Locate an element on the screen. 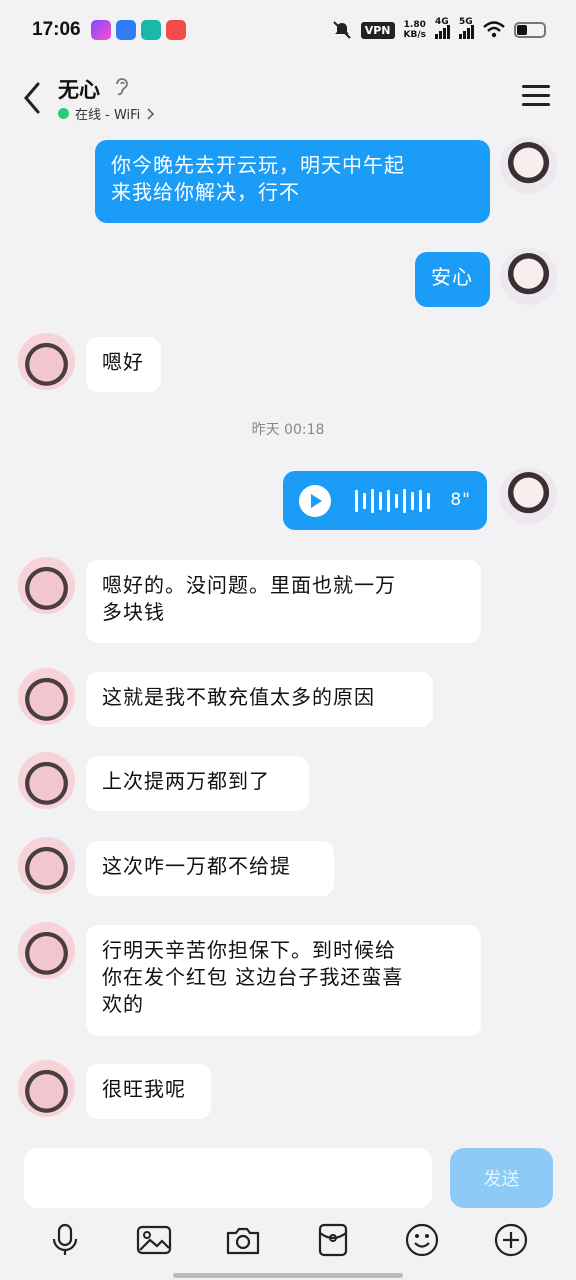 The image size is (576, 1280). wifi-icon is located at coordinates (494, 29).